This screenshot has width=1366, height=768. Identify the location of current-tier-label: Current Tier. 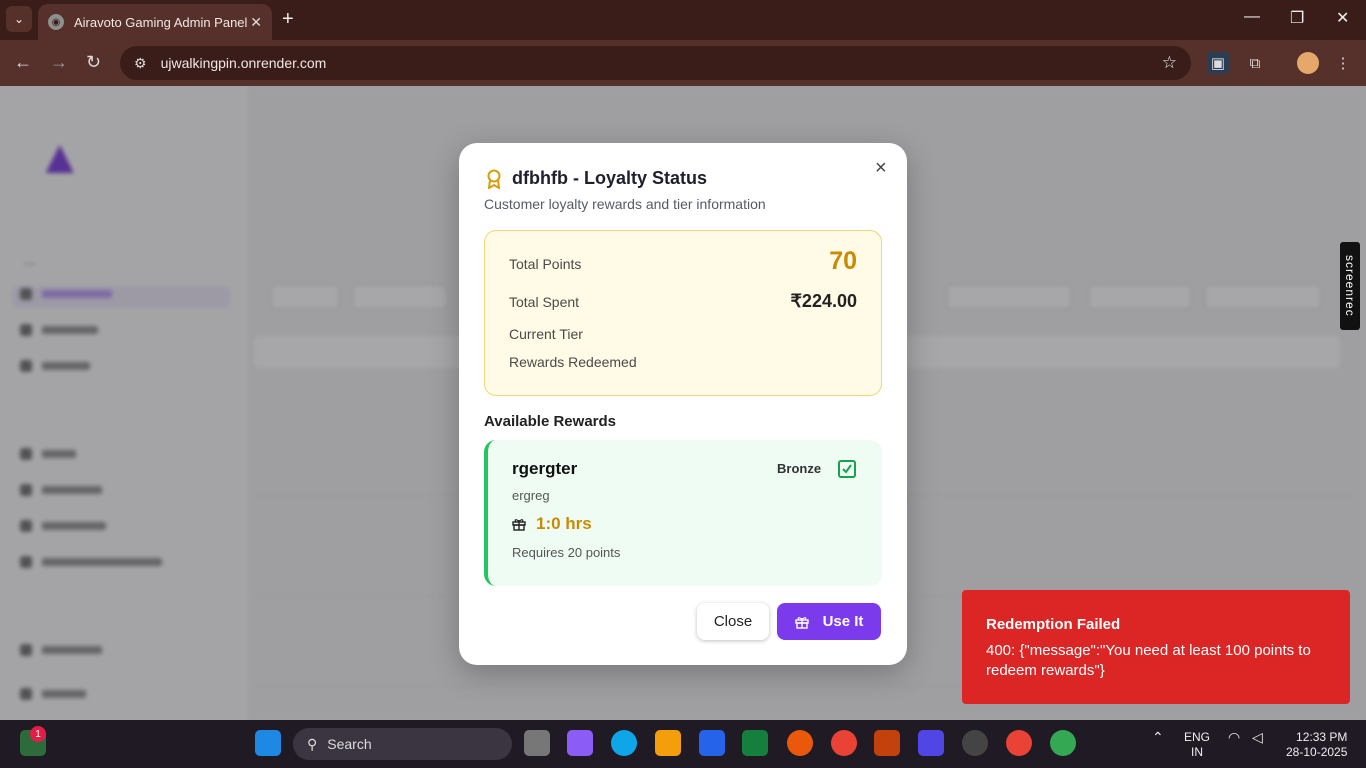
(546, 334).